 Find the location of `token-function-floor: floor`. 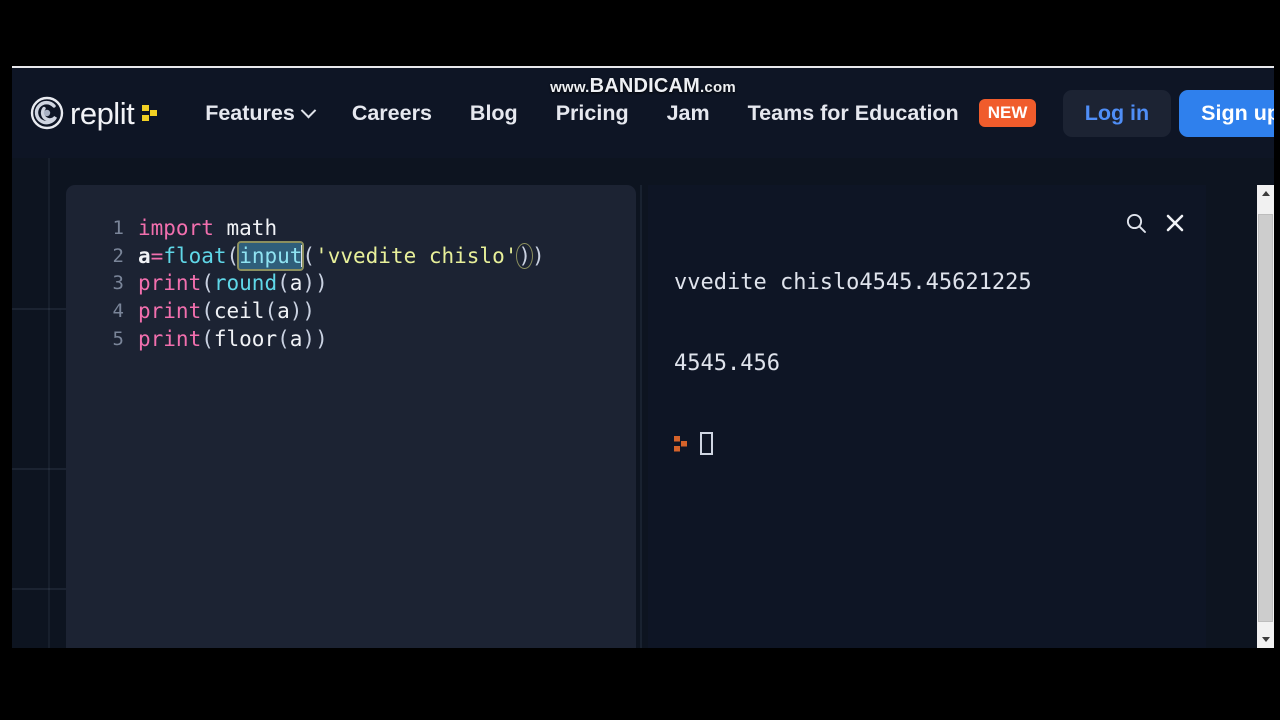

token-function-floor: floor is located at coordinates (245, 338).